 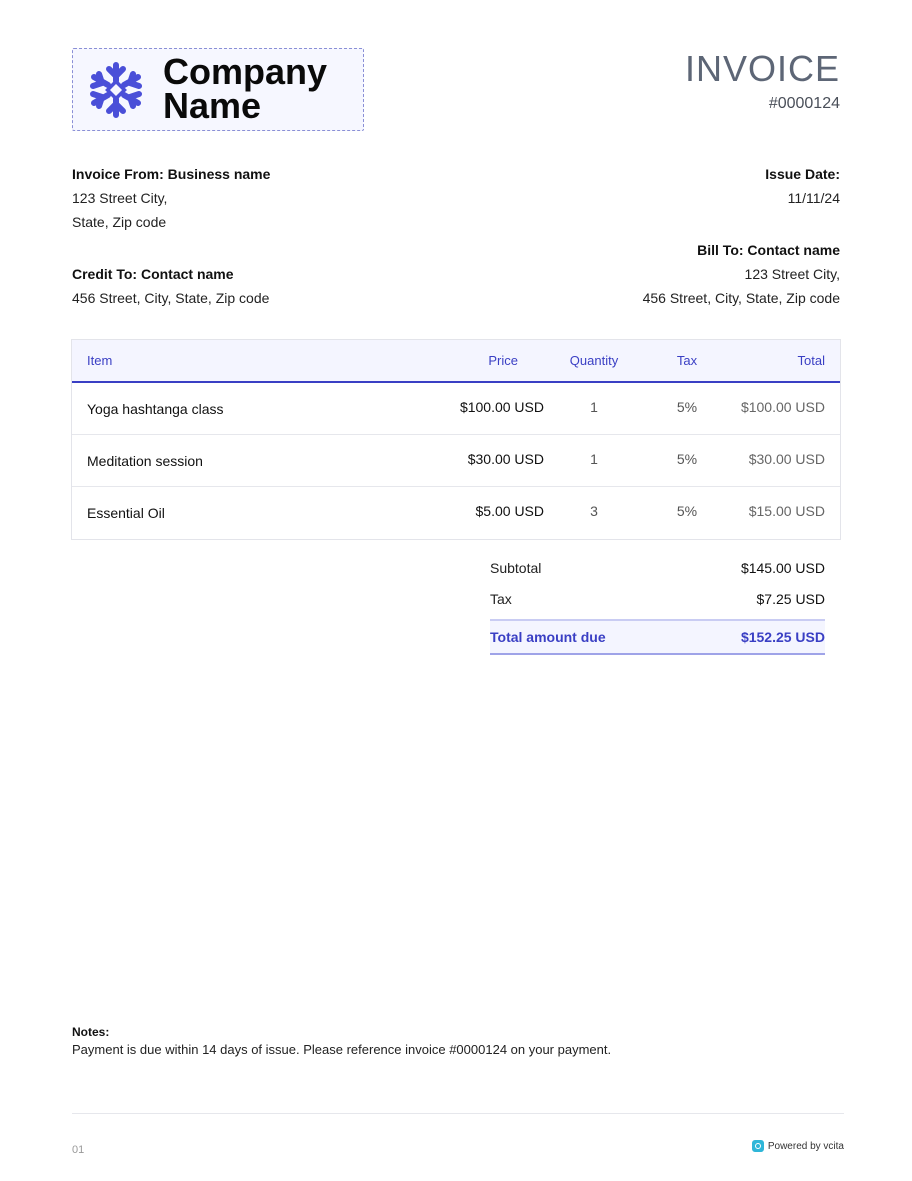 What do you see at coordinates (145, 461) in the screenshot?
I see `row-item: Meditation session` at bounding box center [145, 461].